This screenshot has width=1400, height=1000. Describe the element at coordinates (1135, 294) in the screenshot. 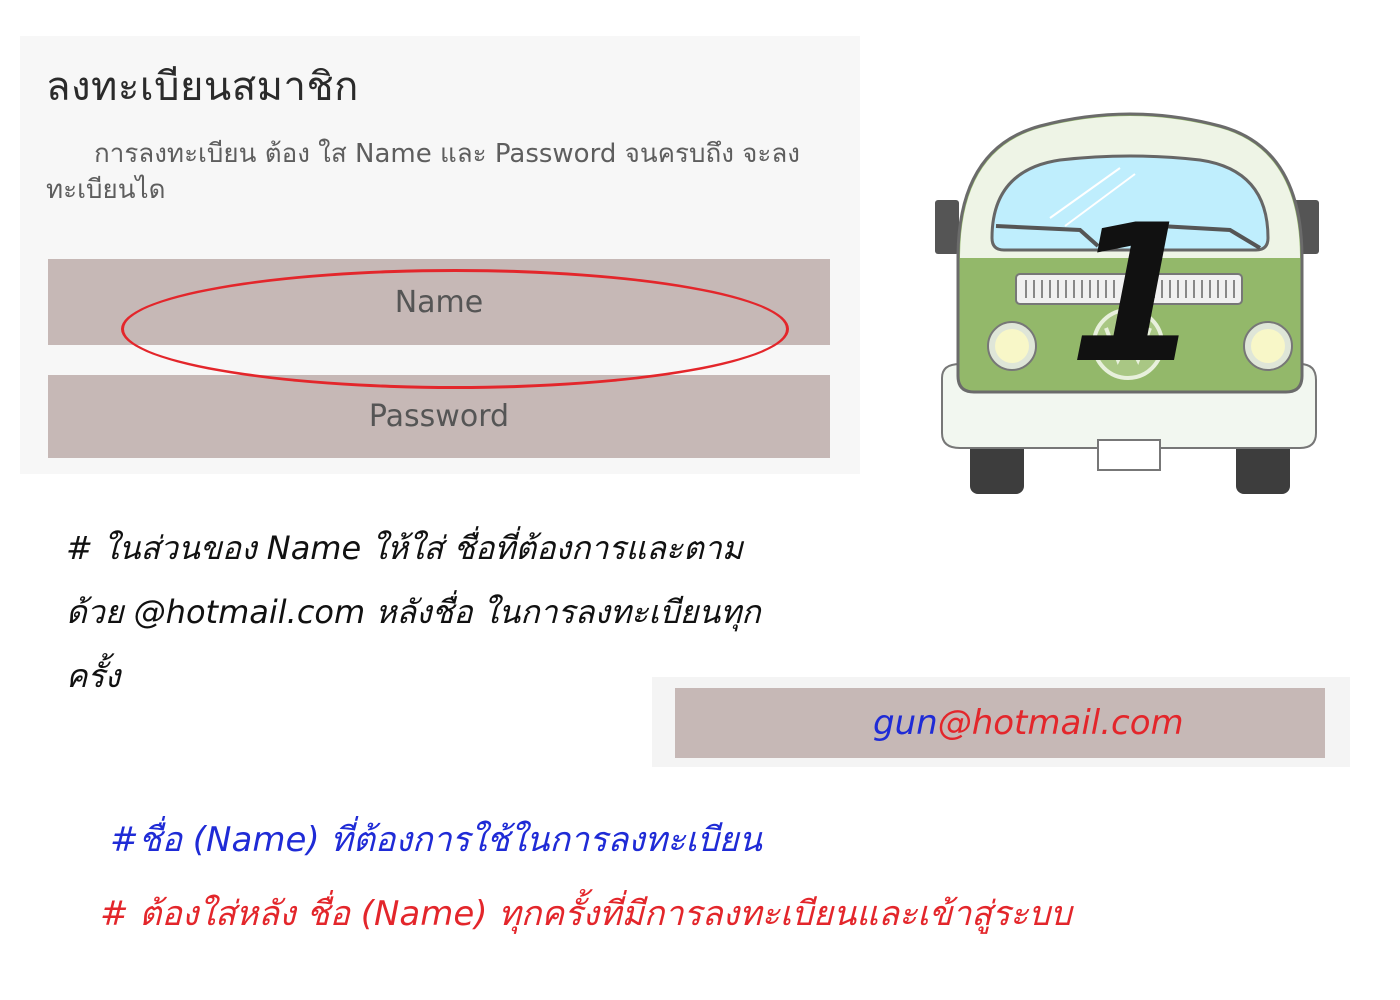

I see `step-number: 1` at that location.